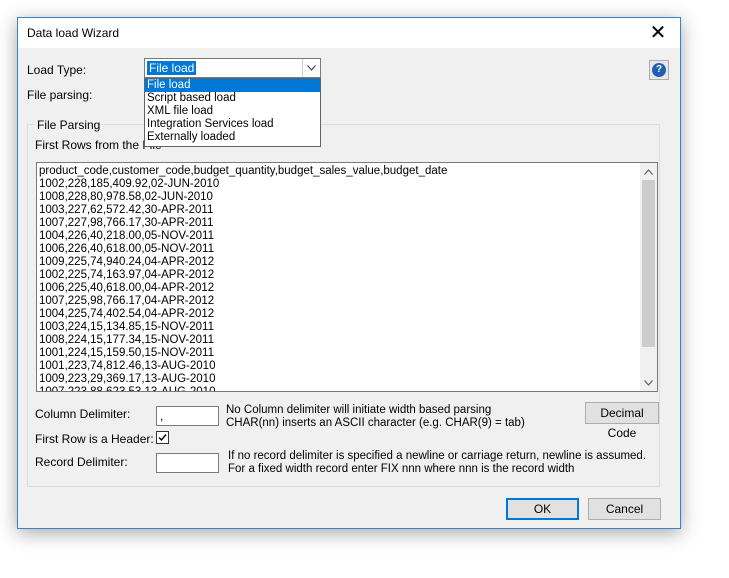 The height and width of the screenshot is (578, 729). Describe the element at coordinates (349, 33) in the screenshot. I see `title-bar: Data load Wizard ✕` at that location.